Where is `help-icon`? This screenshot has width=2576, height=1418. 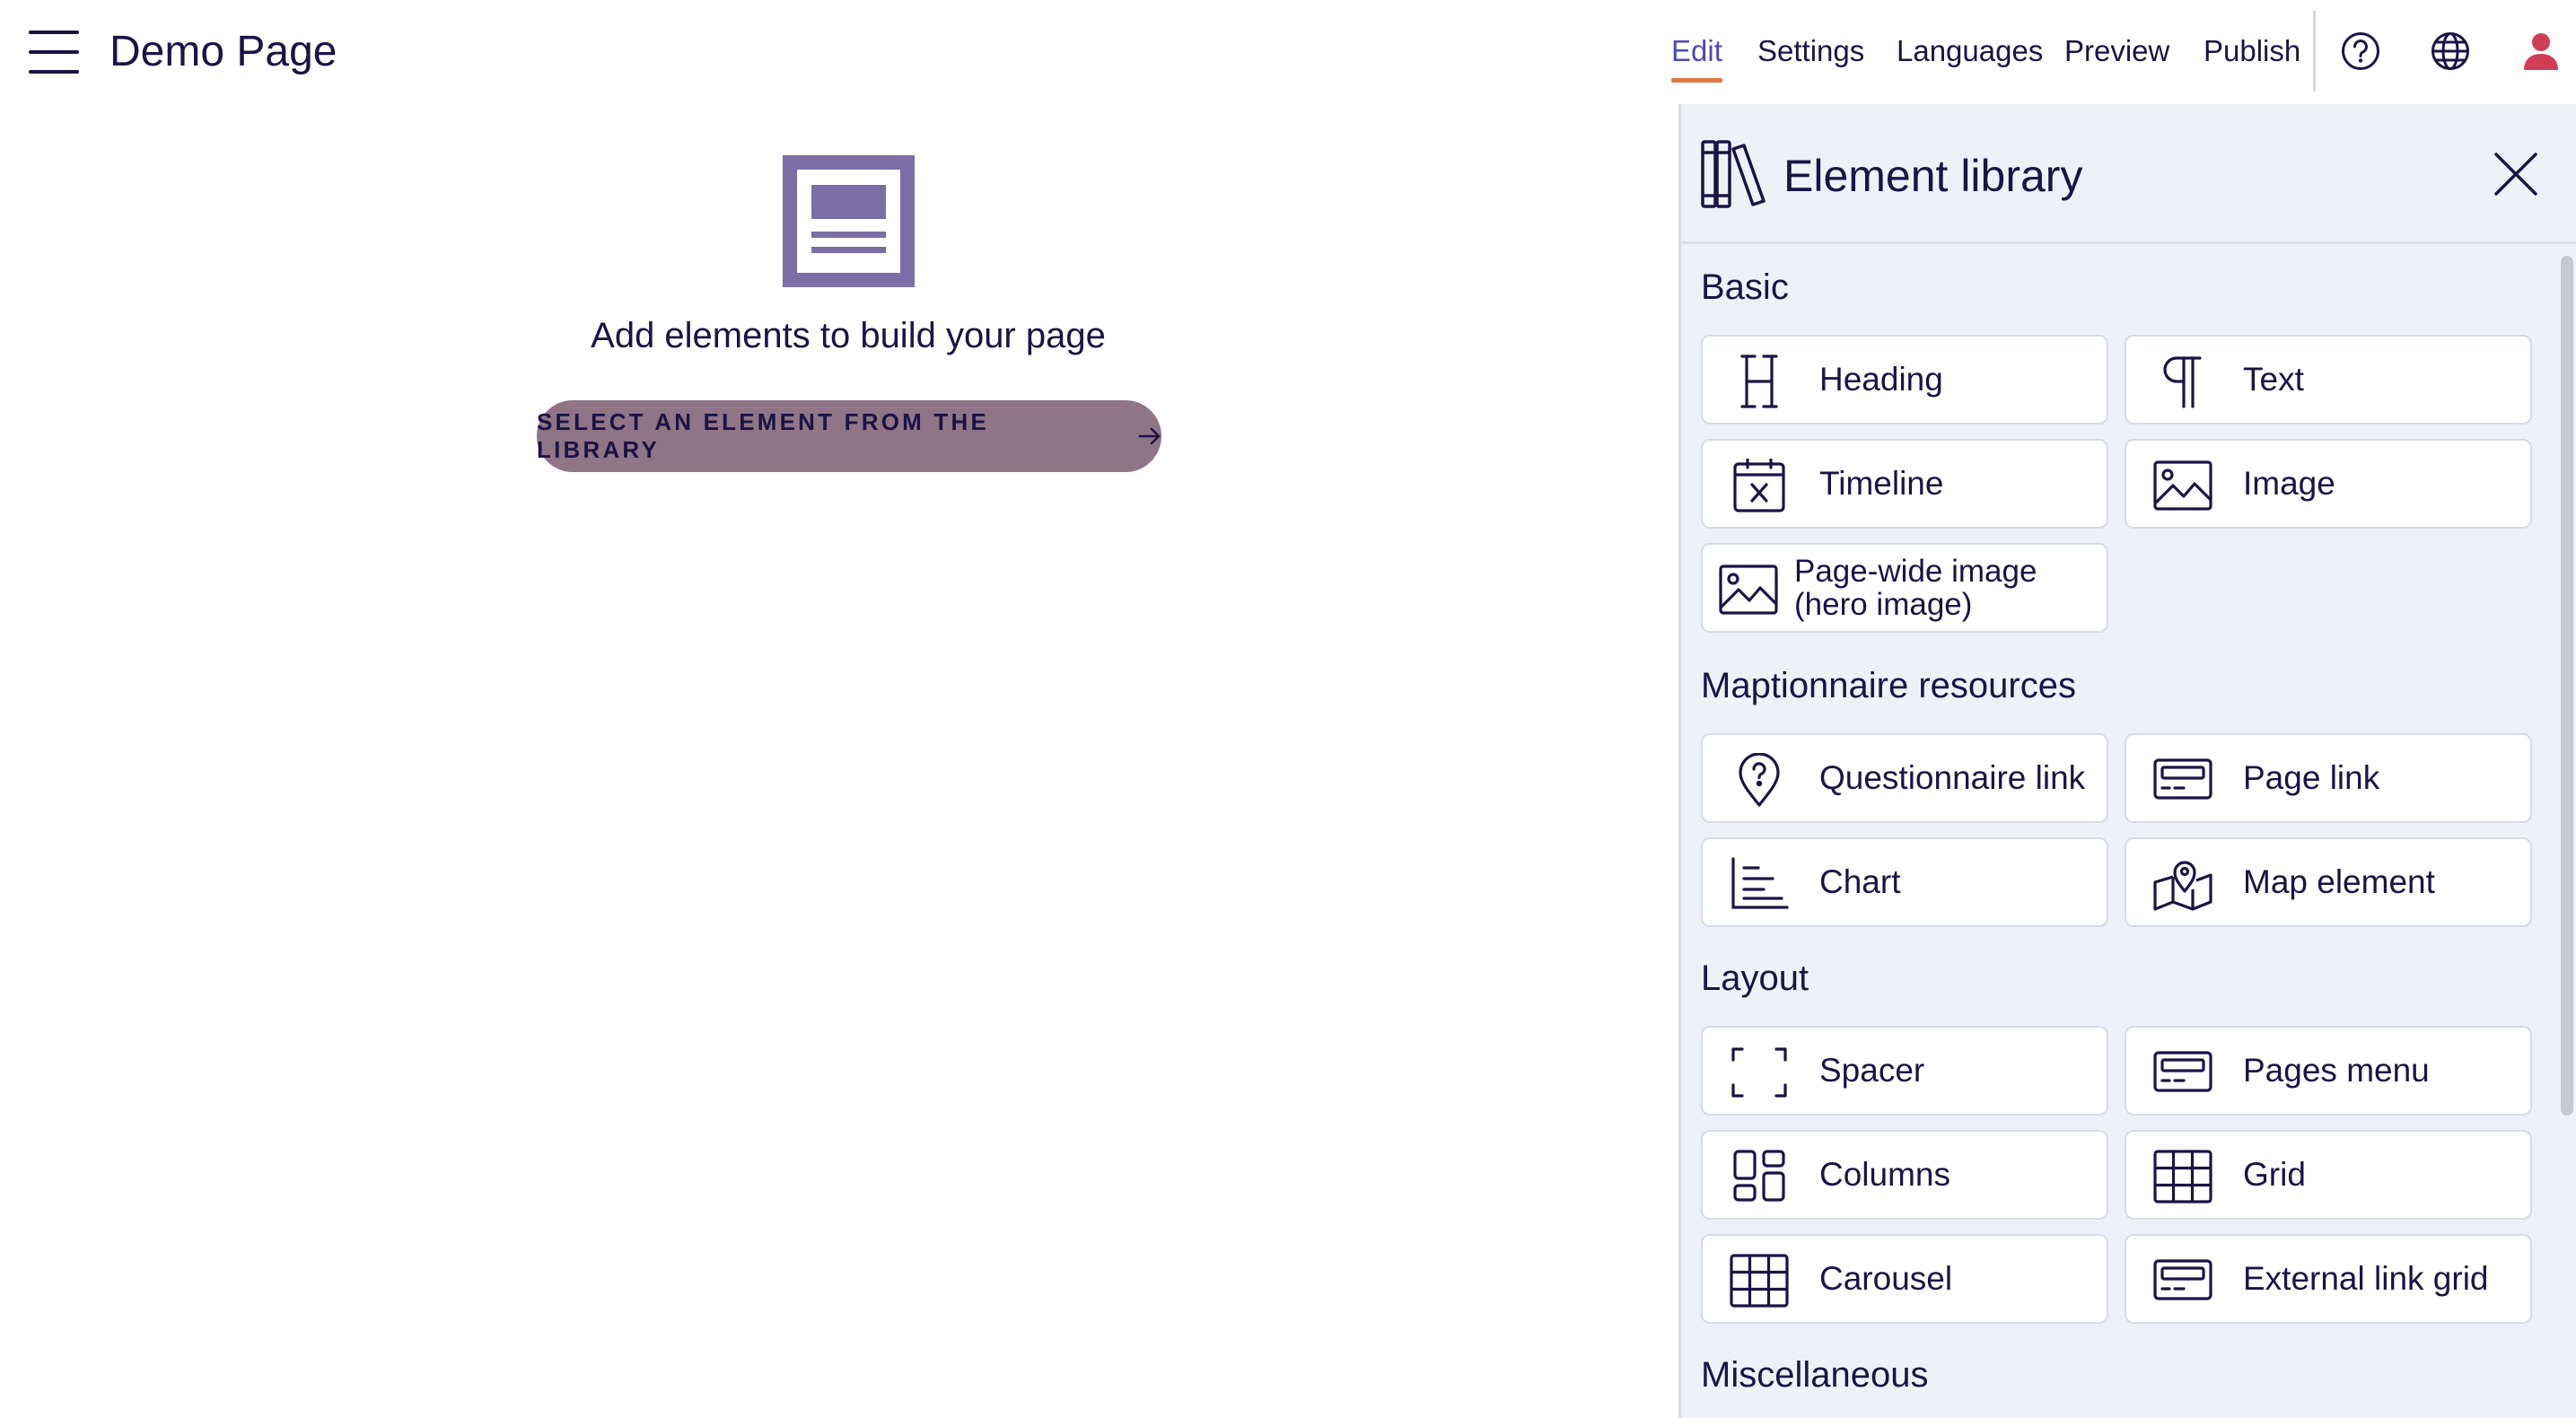
help-icon is located at coordinates (2360, 51).